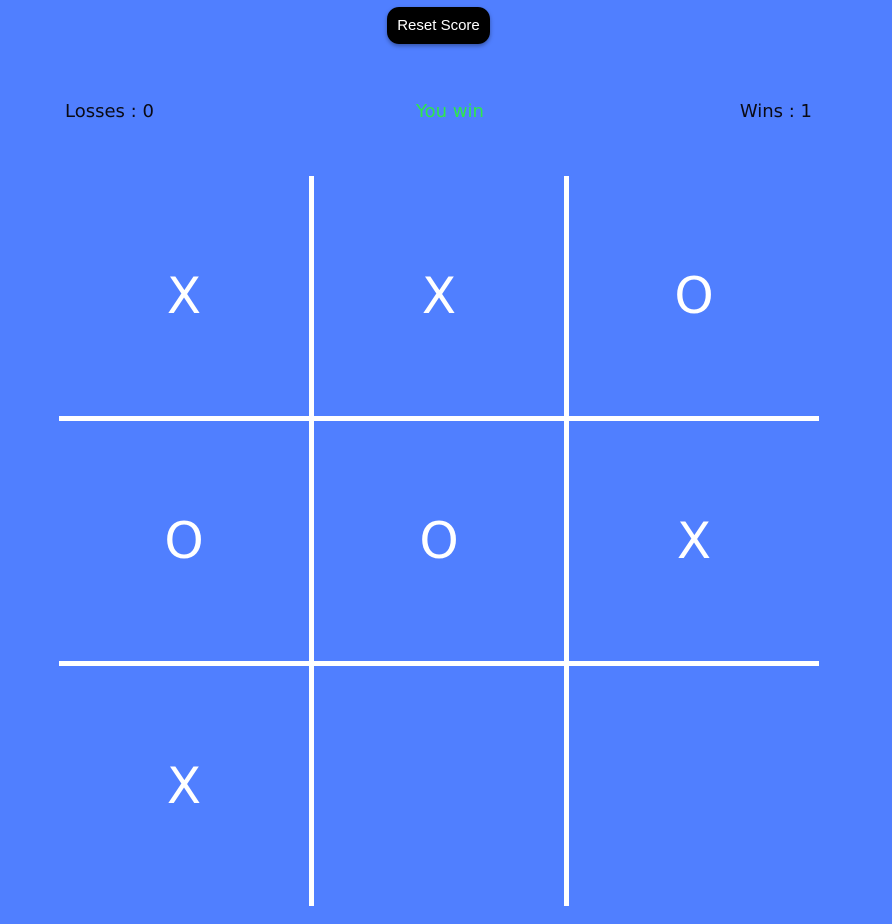 Image resolution: width=892 pixels, height=924 pixels. Describe the element at coordinates (438, 25) in the screenshot. I see `reset-score-button: Reset Score` at that location.